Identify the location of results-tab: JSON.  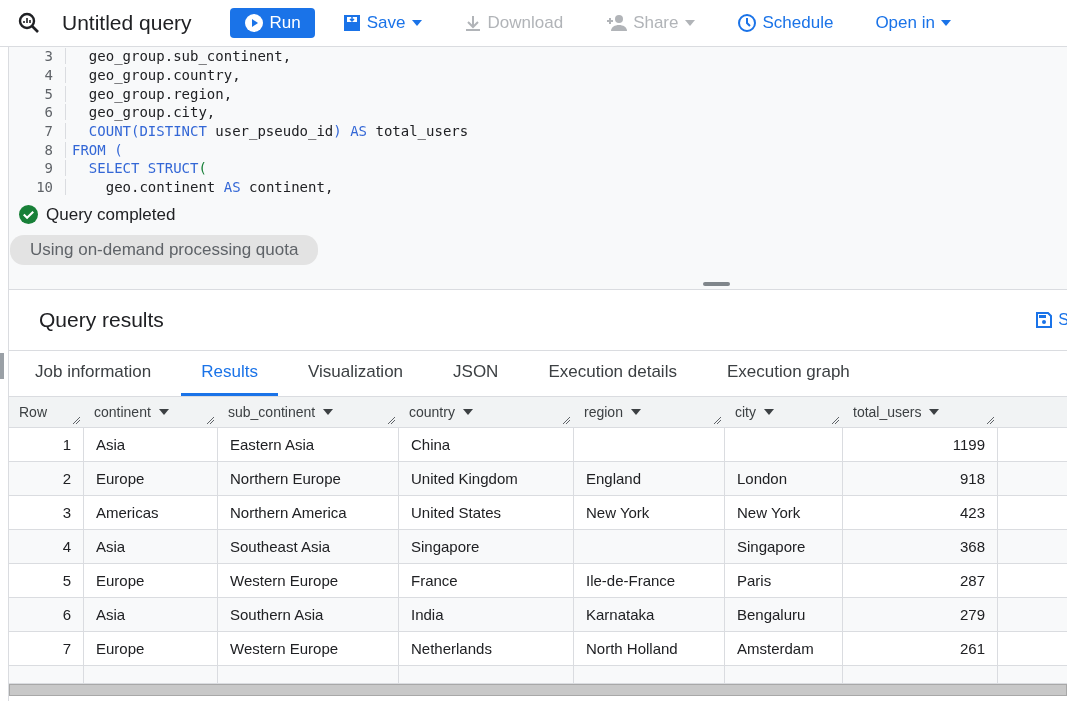
(476, 373).